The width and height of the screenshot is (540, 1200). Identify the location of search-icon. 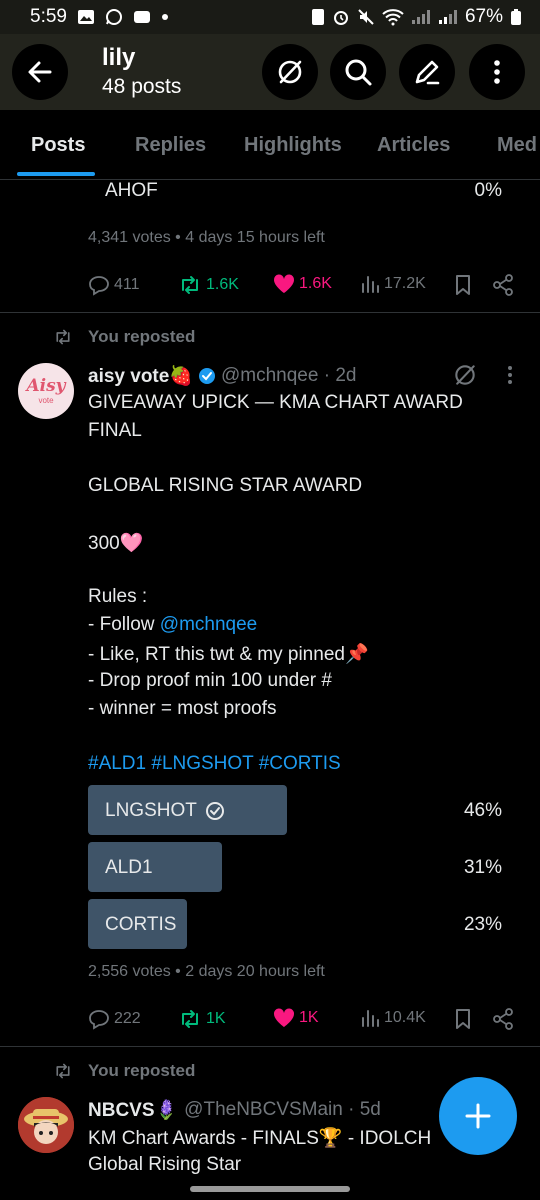
(358, 72).